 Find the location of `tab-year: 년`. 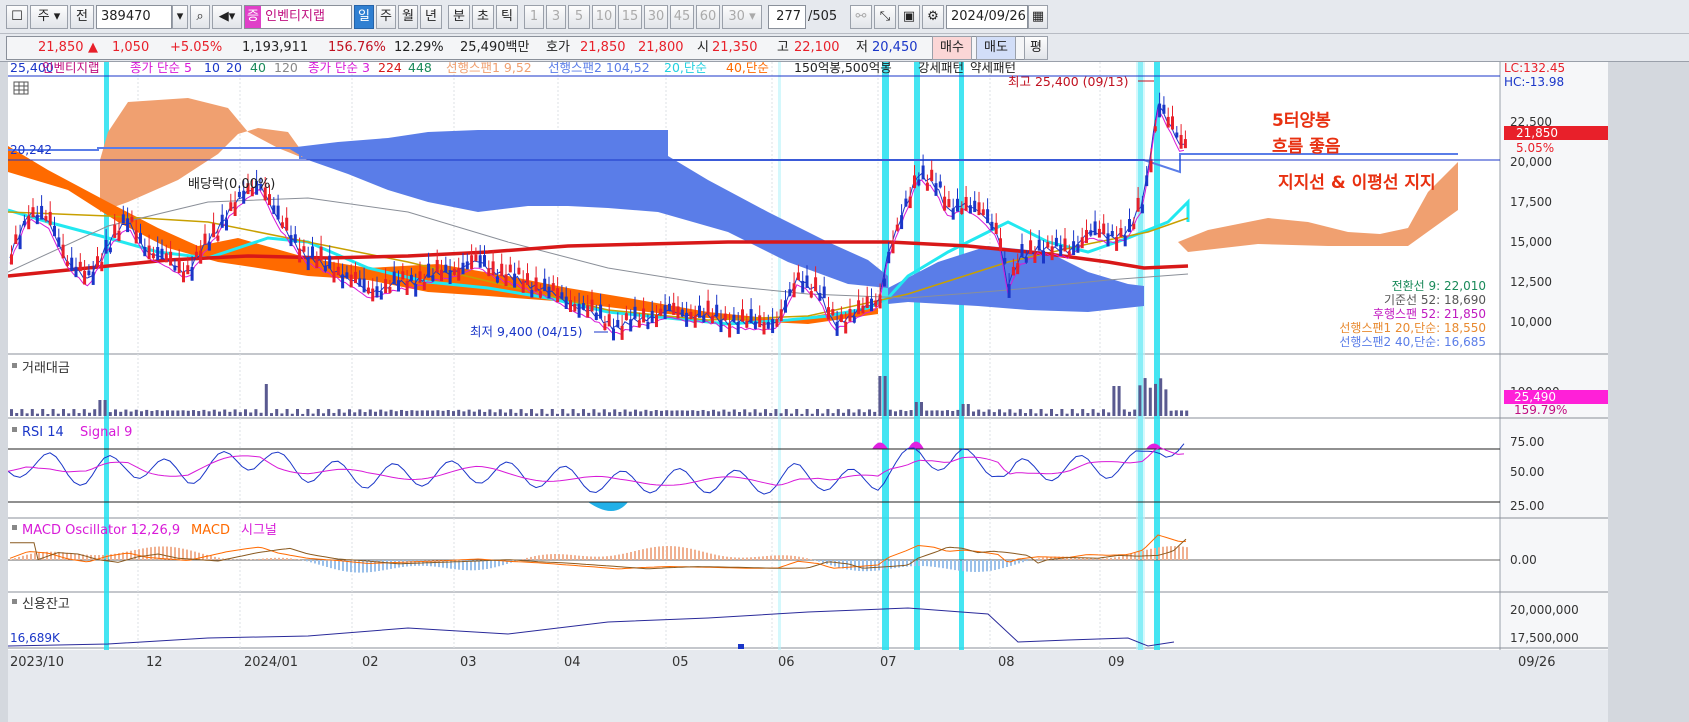

tab-year: 년 is located at coordinates (431, 17).